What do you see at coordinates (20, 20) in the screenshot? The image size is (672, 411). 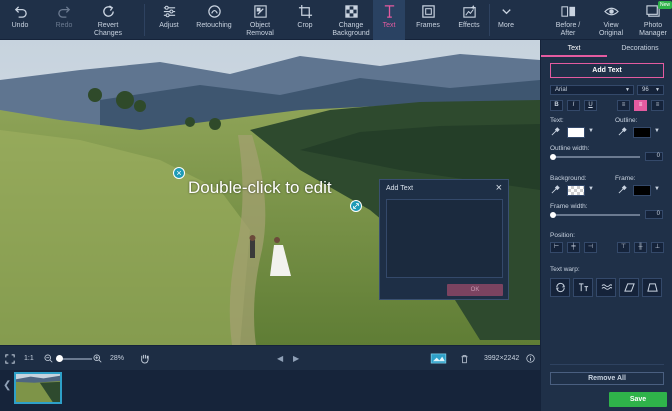 I see `undo-button: Undo` at bounding box center [20, 20].